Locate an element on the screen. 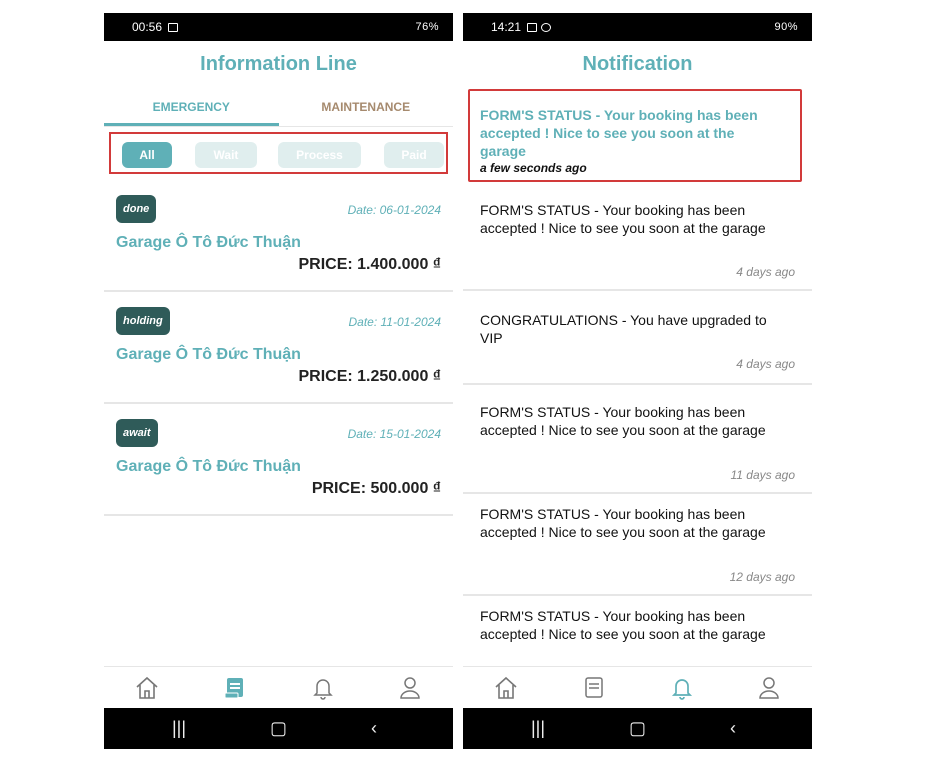 Image resolution: width=934 pixels, height=762 pixels. status-filter-group: All Wait Process Paid is located at coordinates (278, 153).